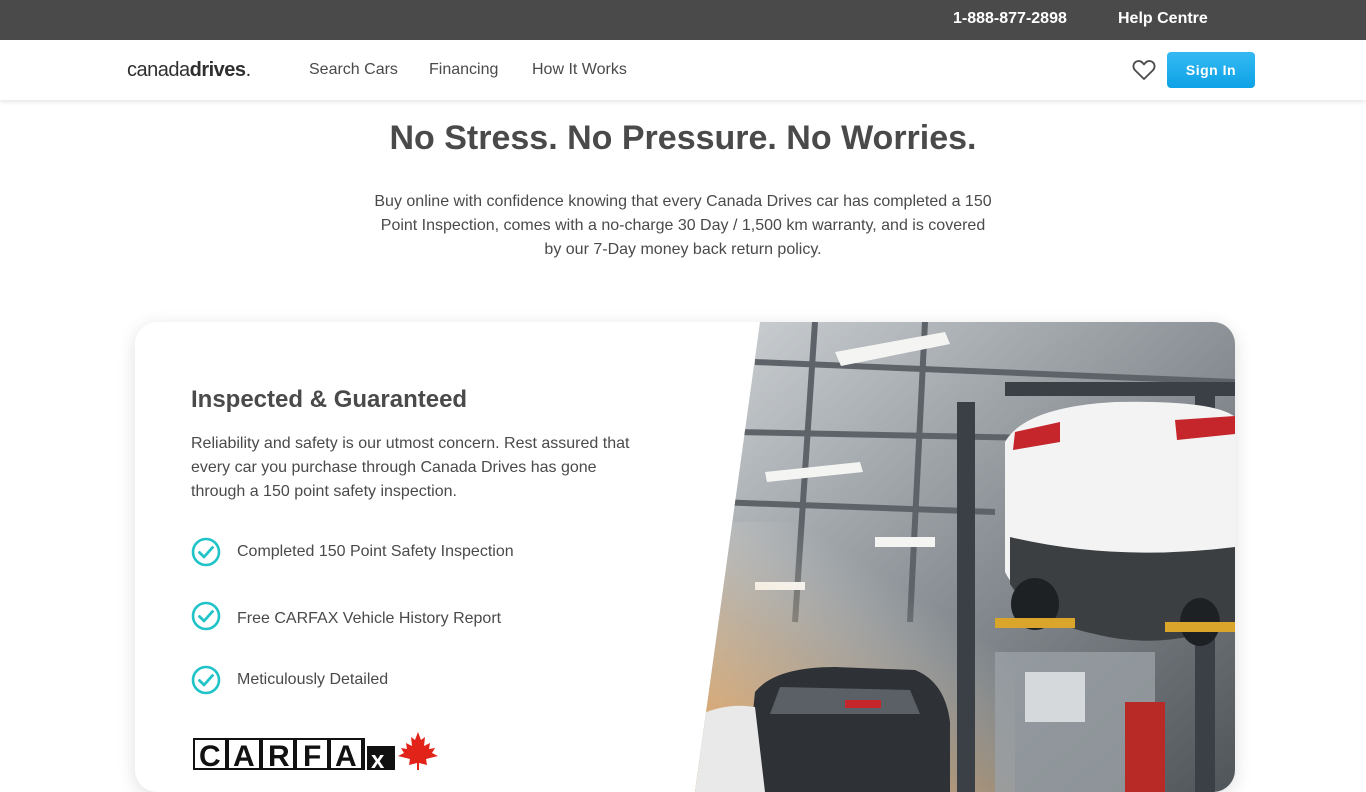  I want to click on feature-label: Completed 150 Point Safety Inspection, so click(375, 551).